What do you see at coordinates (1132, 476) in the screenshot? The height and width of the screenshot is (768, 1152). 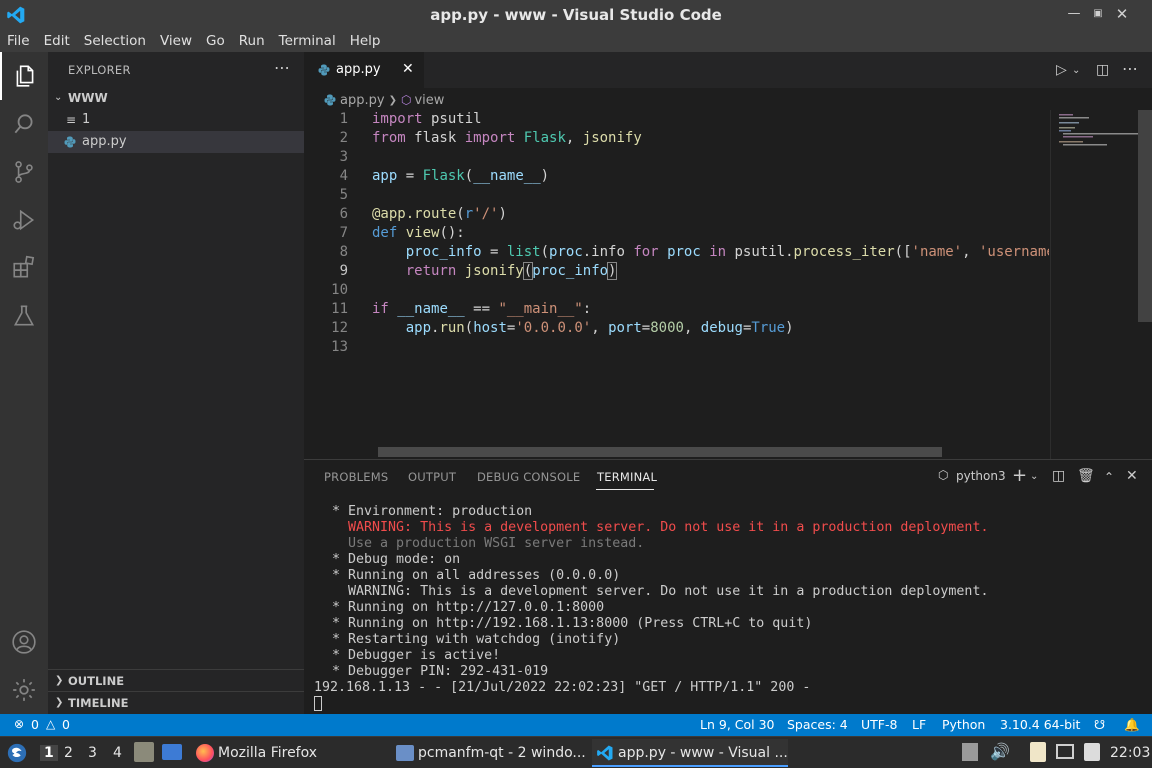 I see `close-panel-icon: ✕` at bounding box center [1132, 476].